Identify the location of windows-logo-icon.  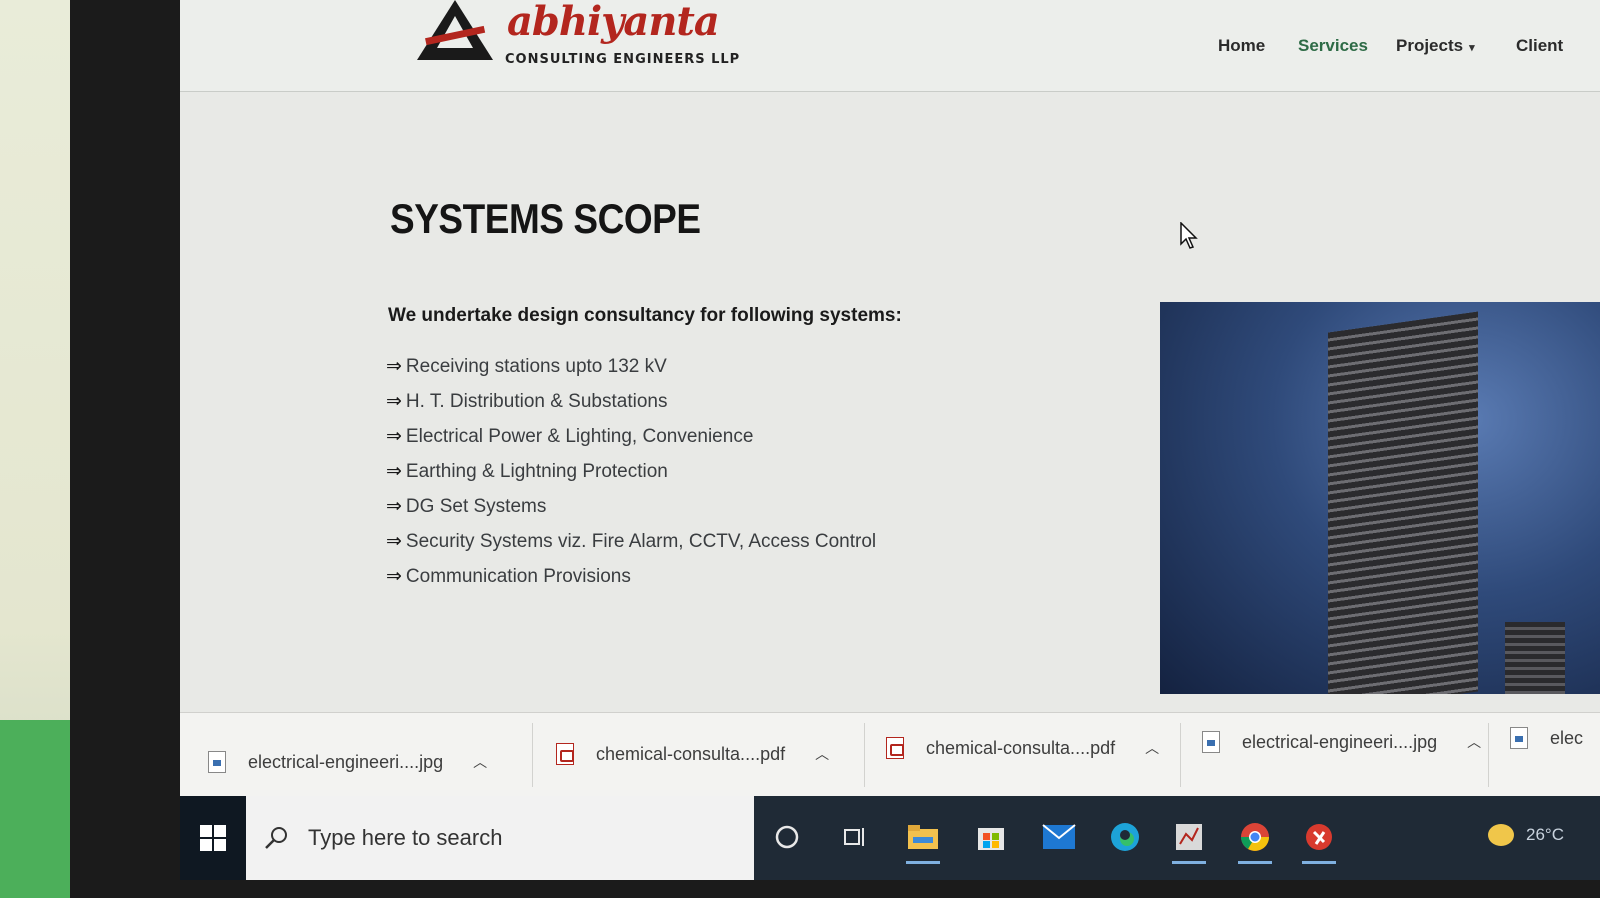
(213, 838).